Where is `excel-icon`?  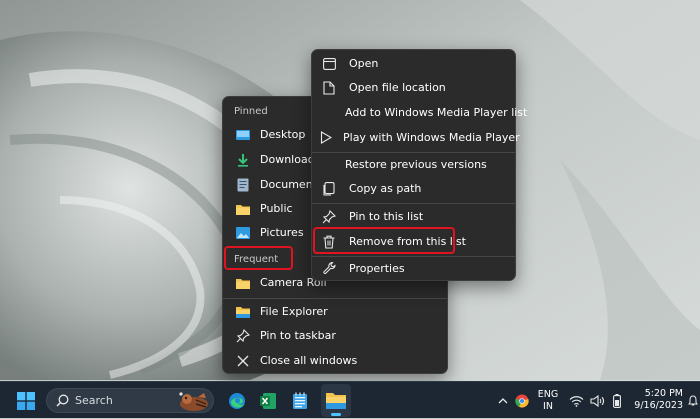 excel-icon is located at coordinates (268, 400).